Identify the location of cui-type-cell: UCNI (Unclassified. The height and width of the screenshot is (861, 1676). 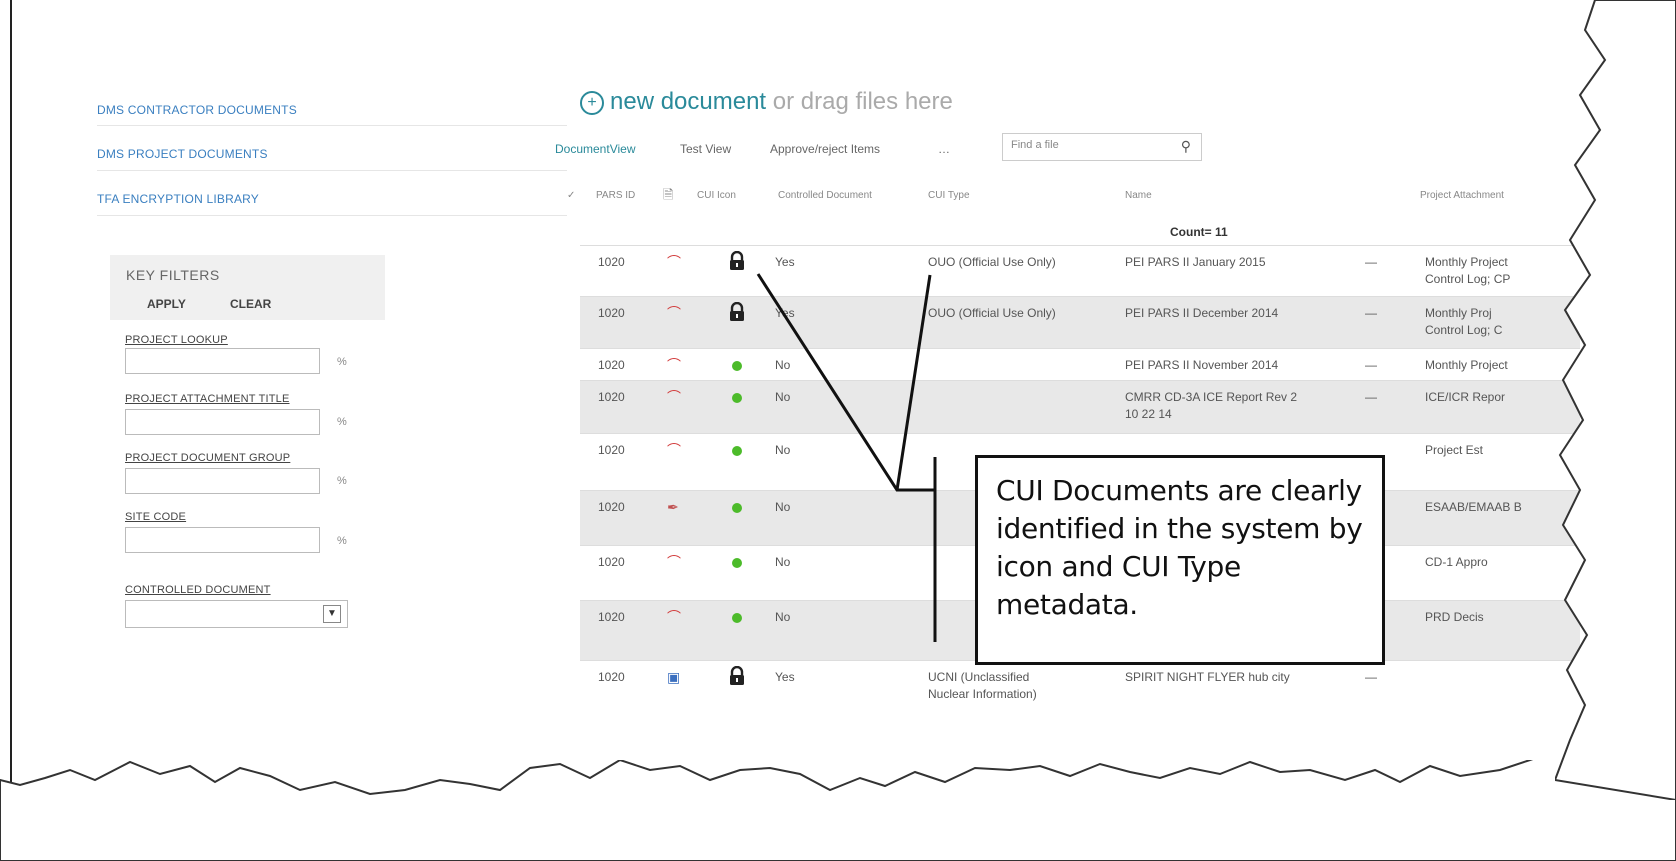
(979, 677).